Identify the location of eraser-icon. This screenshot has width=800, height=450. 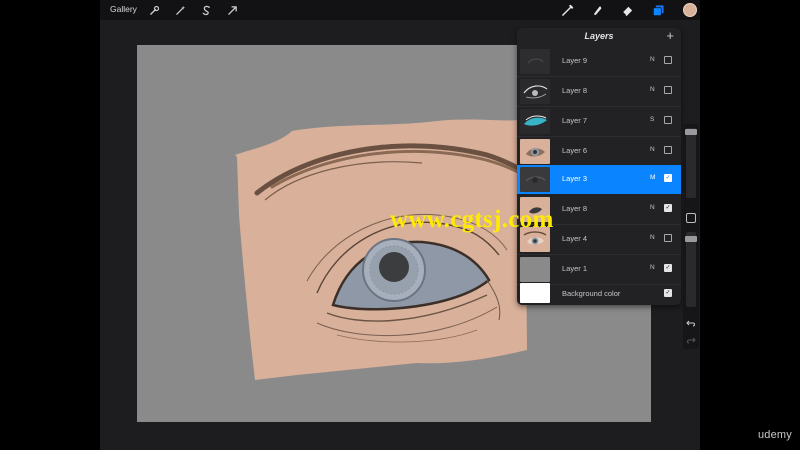
(627, 10).